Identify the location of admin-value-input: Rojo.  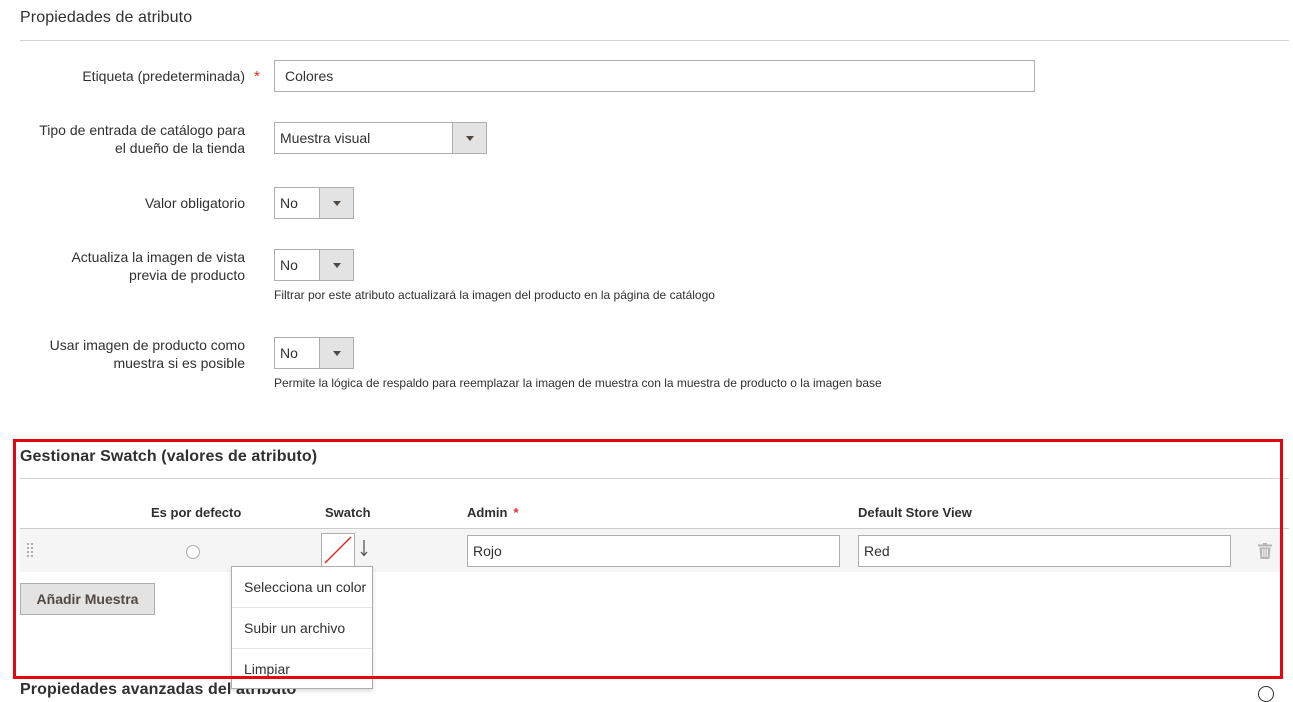
(653, 551).